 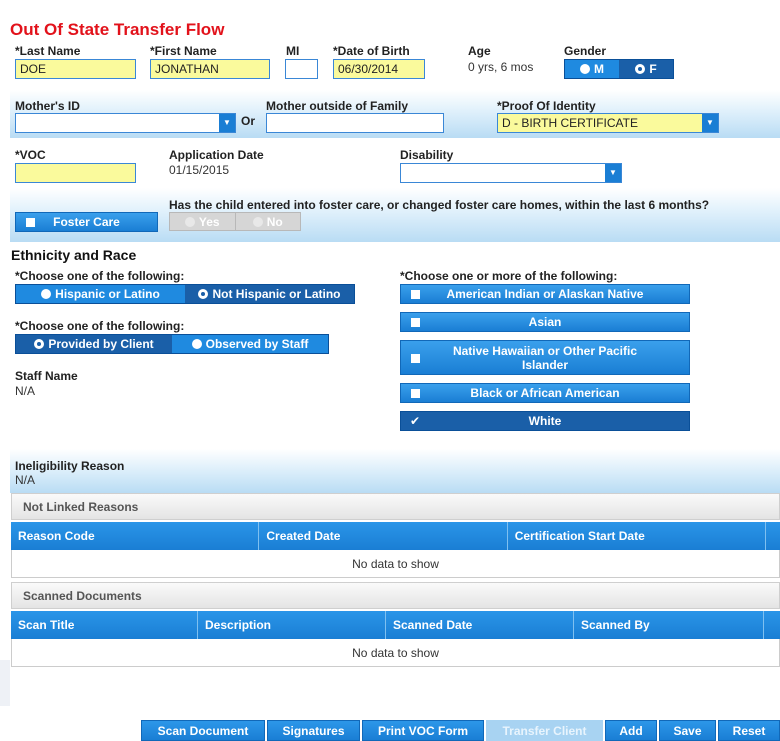 I want to click on not-linked-header: Not Linked Reasons, so click(x=395, y=506).